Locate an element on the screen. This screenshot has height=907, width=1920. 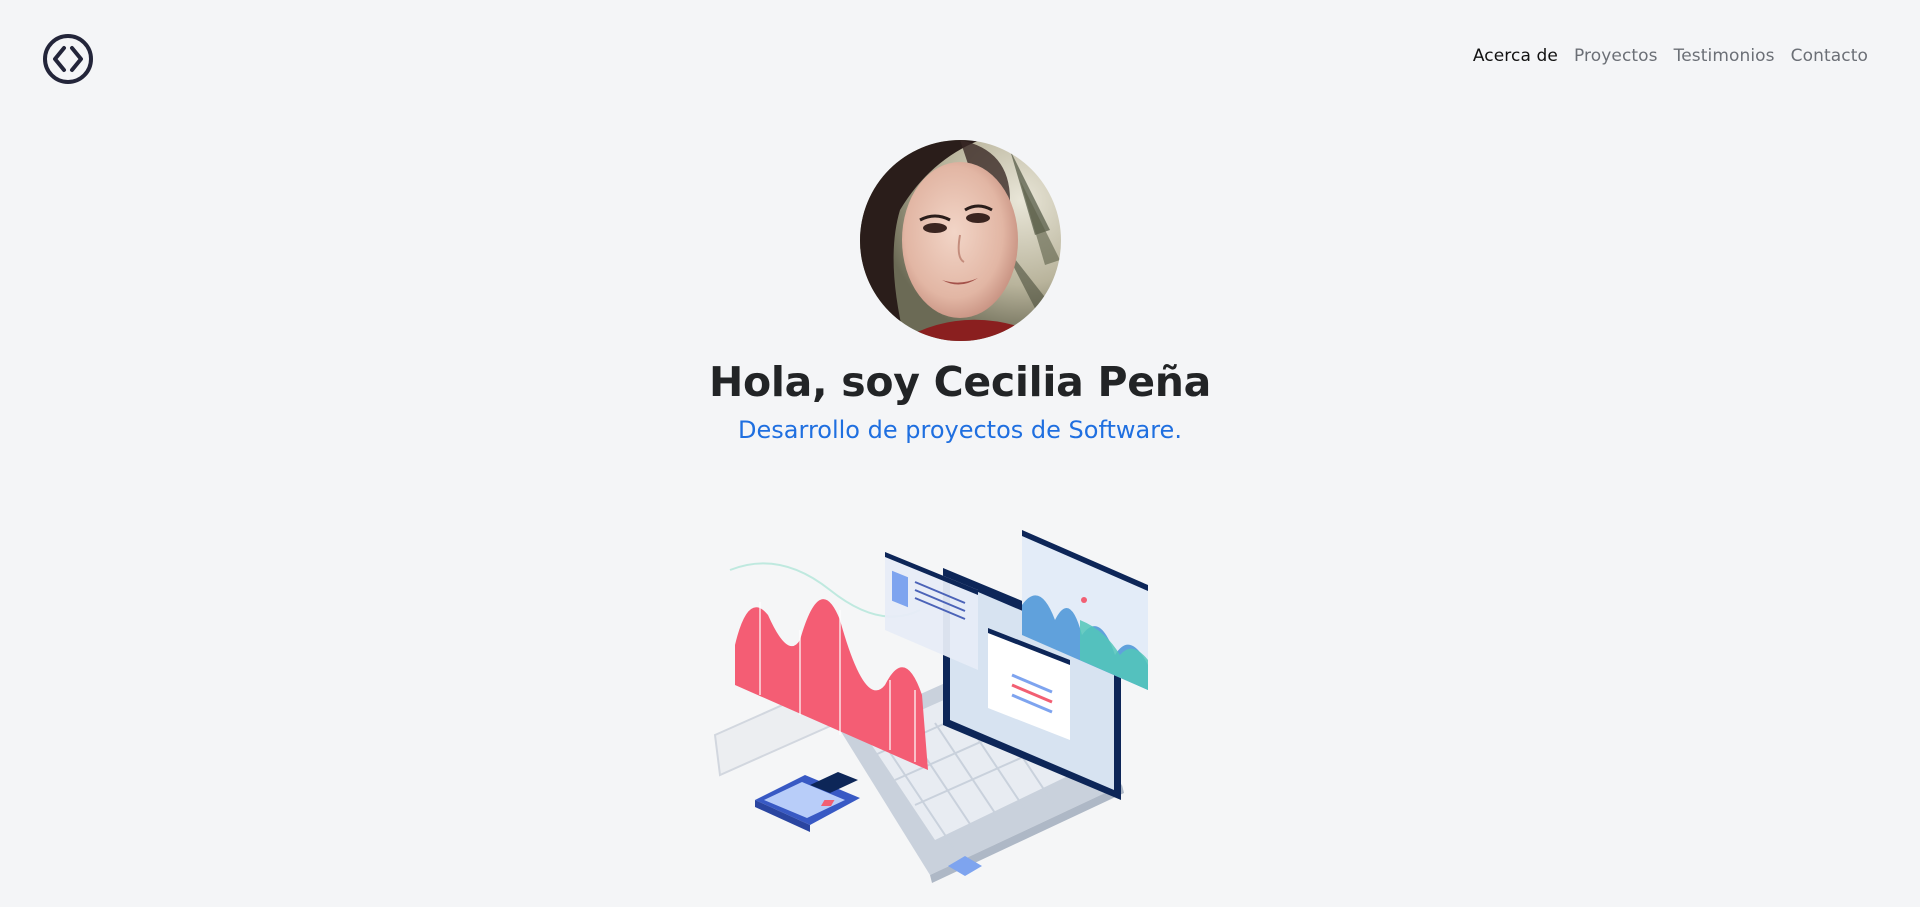
nav-link-about: Acerca de is located at coordinates (1515, 56).